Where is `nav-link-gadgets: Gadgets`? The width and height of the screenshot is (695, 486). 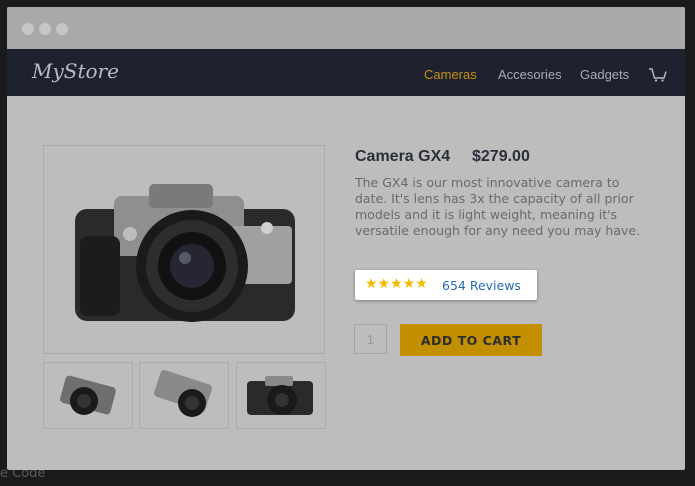 nav-link-gadgets: Gadgets is located at coordinates (604, 74).